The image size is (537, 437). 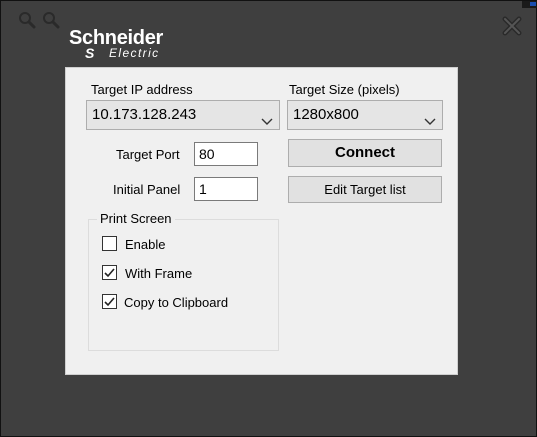 What do you see at coordinates (109, 243) in the screenshot?
I see `enable-checkbox` at bounding box center [109, 243].